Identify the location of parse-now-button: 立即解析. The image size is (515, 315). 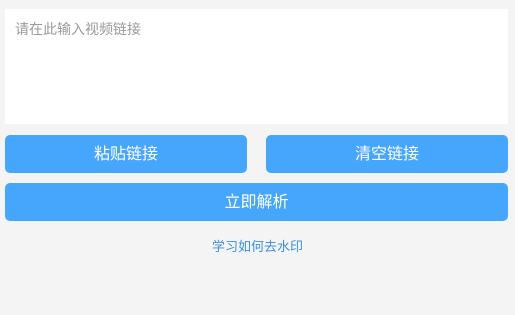
(256, 202).